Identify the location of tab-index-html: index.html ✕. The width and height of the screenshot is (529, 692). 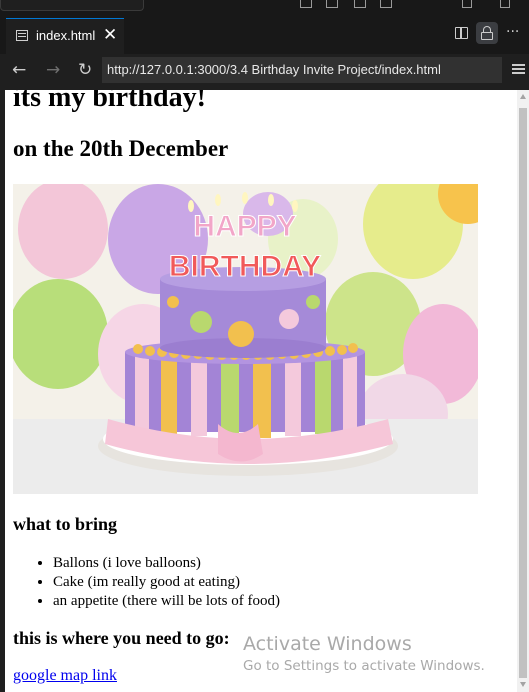
(65, 36).